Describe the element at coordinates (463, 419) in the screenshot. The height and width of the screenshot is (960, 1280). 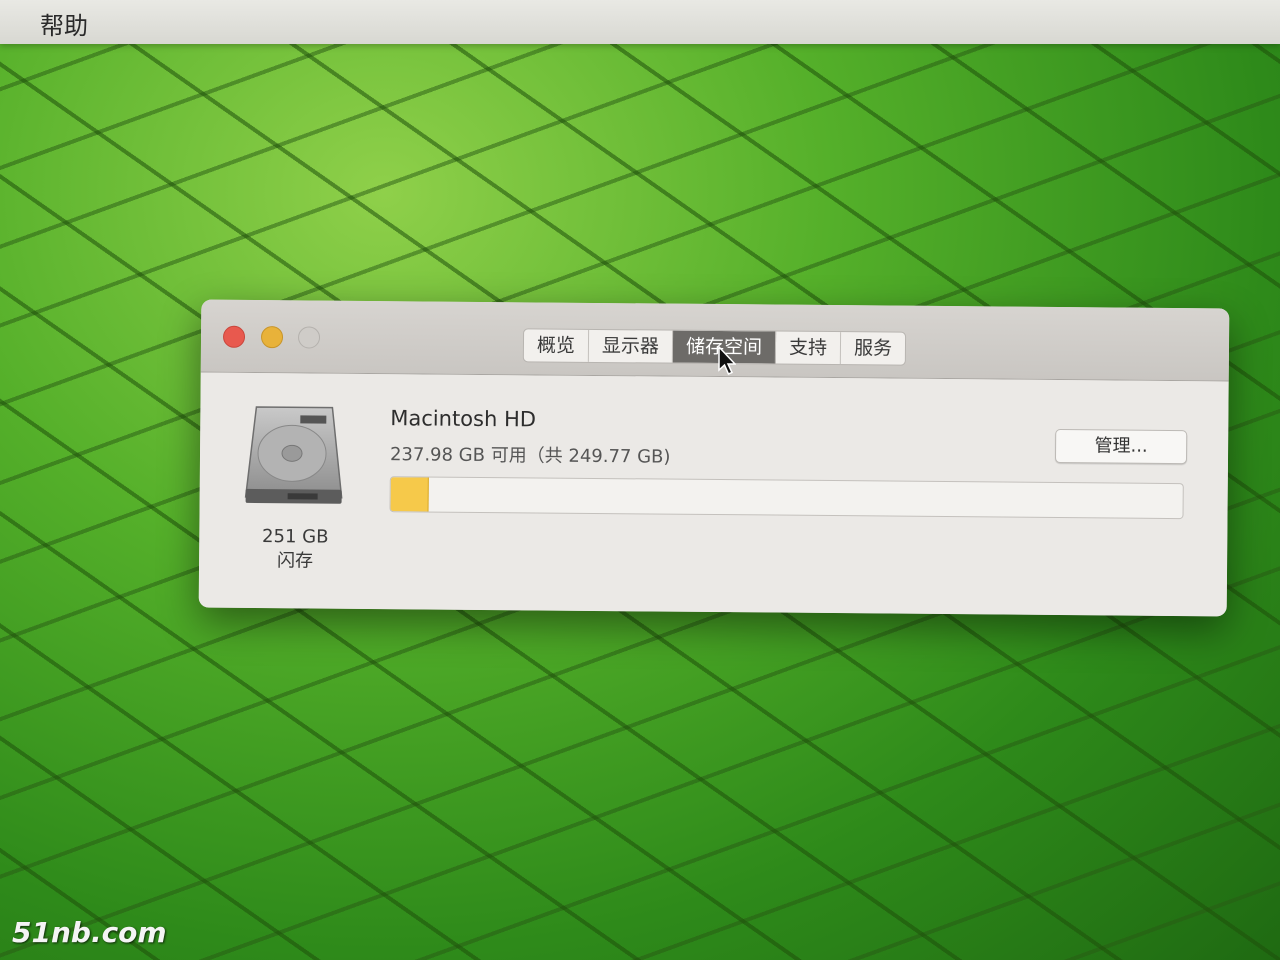
I see `volume-name: Macintosh HD` at that location.